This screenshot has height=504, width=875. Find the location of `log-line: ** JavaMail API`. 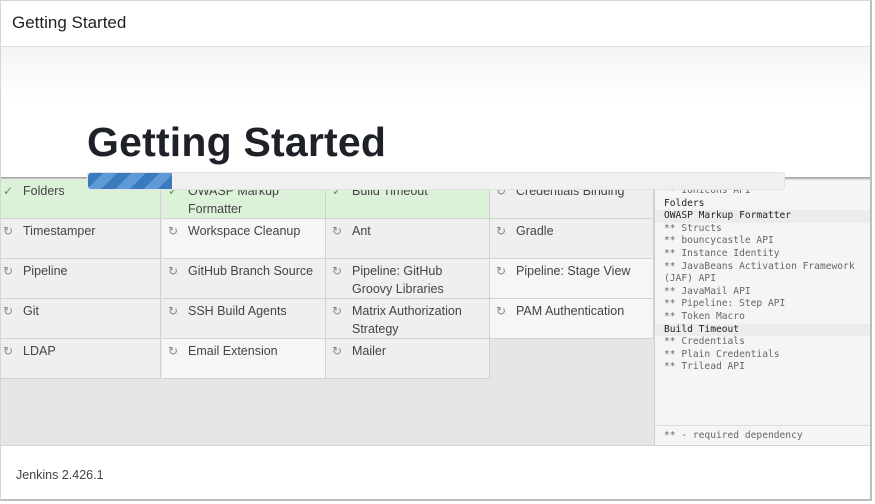

log-line: ** JavaMail API is located at coordinates (707, 291).